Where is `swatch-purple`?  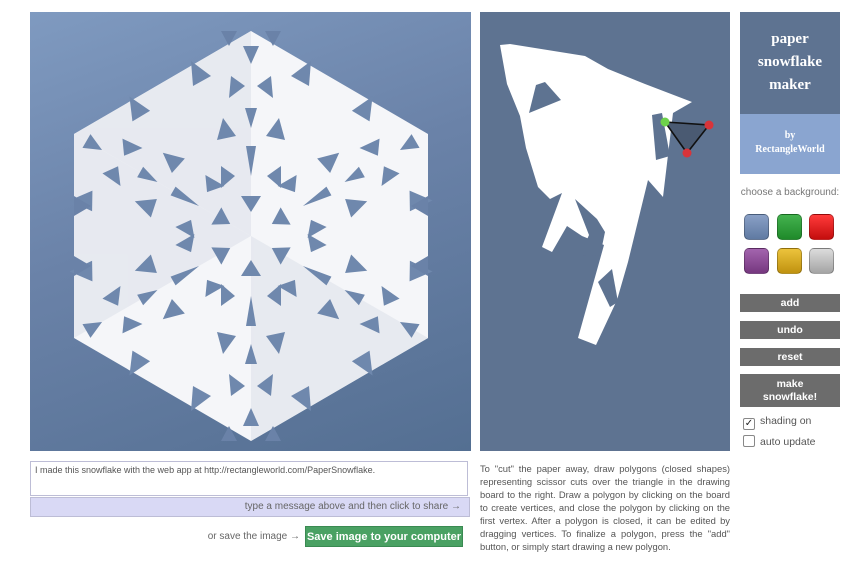 swatch-purple is located at coordinates (756, 261).